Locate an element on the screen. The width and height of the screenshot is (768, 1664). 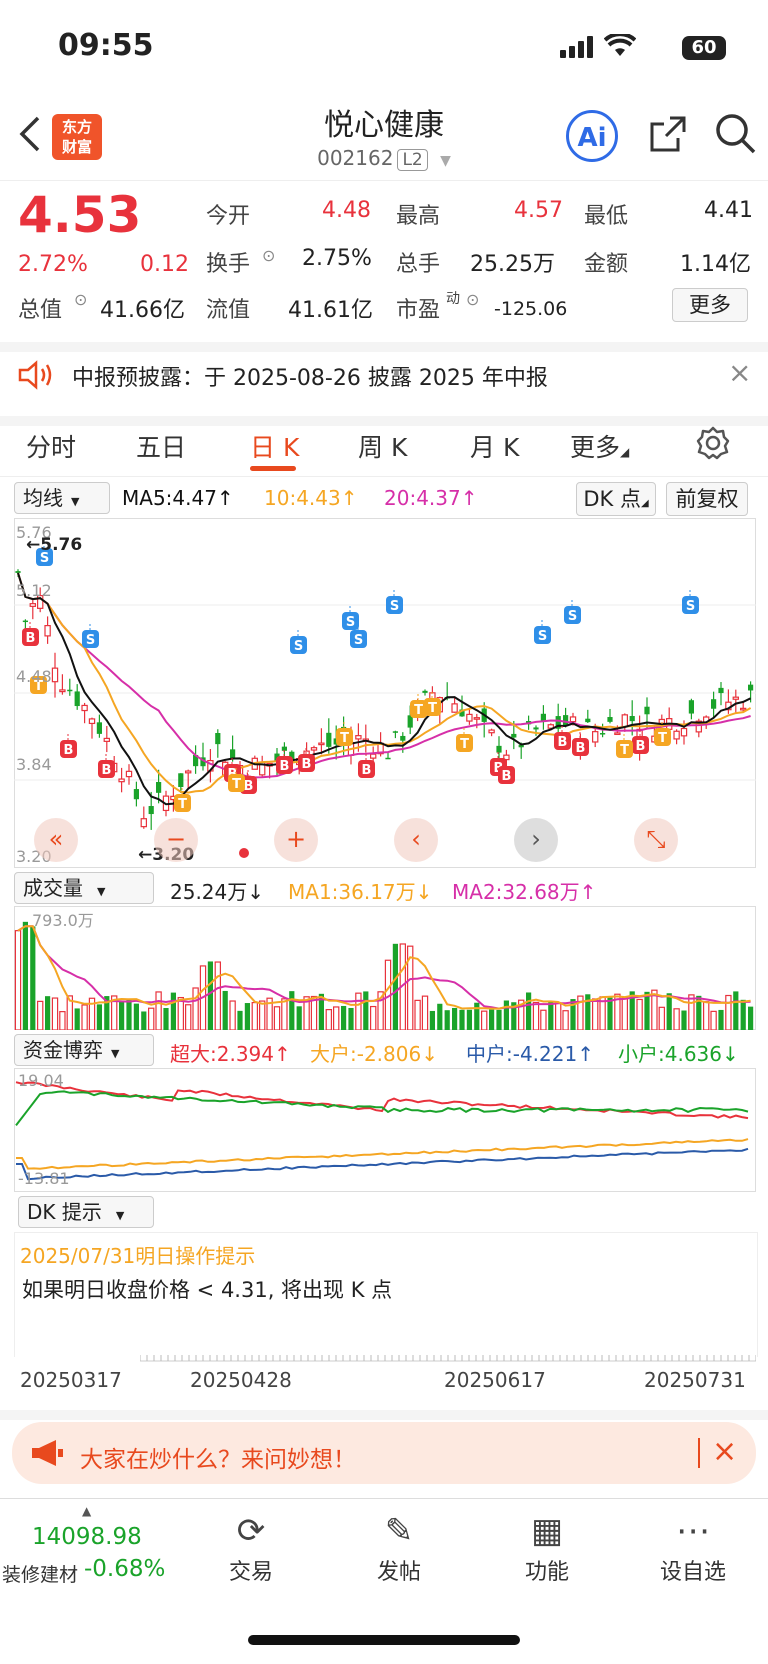
super-large-line is located at coordinates (382, 1100).